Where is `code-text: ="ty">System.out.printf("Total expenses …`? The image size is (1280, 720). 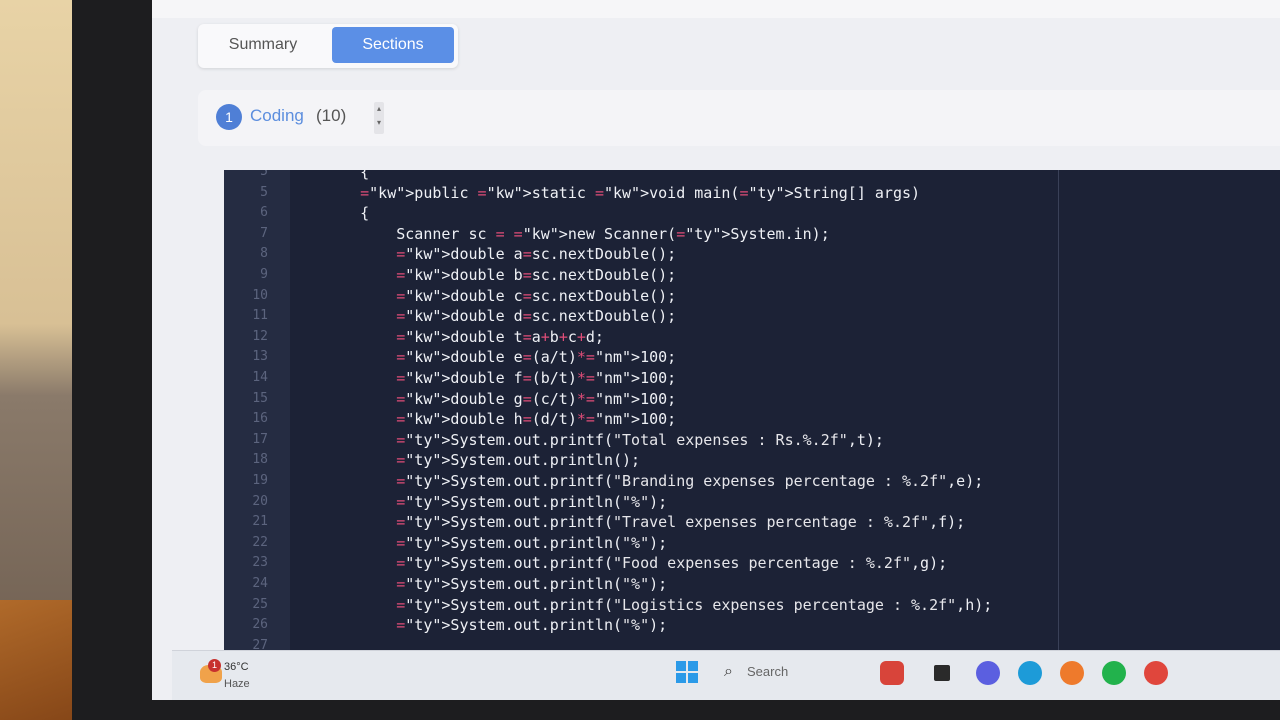
code-text: ="ty">System.out.printf("Total expenses … is located at coordinates (604, 440).